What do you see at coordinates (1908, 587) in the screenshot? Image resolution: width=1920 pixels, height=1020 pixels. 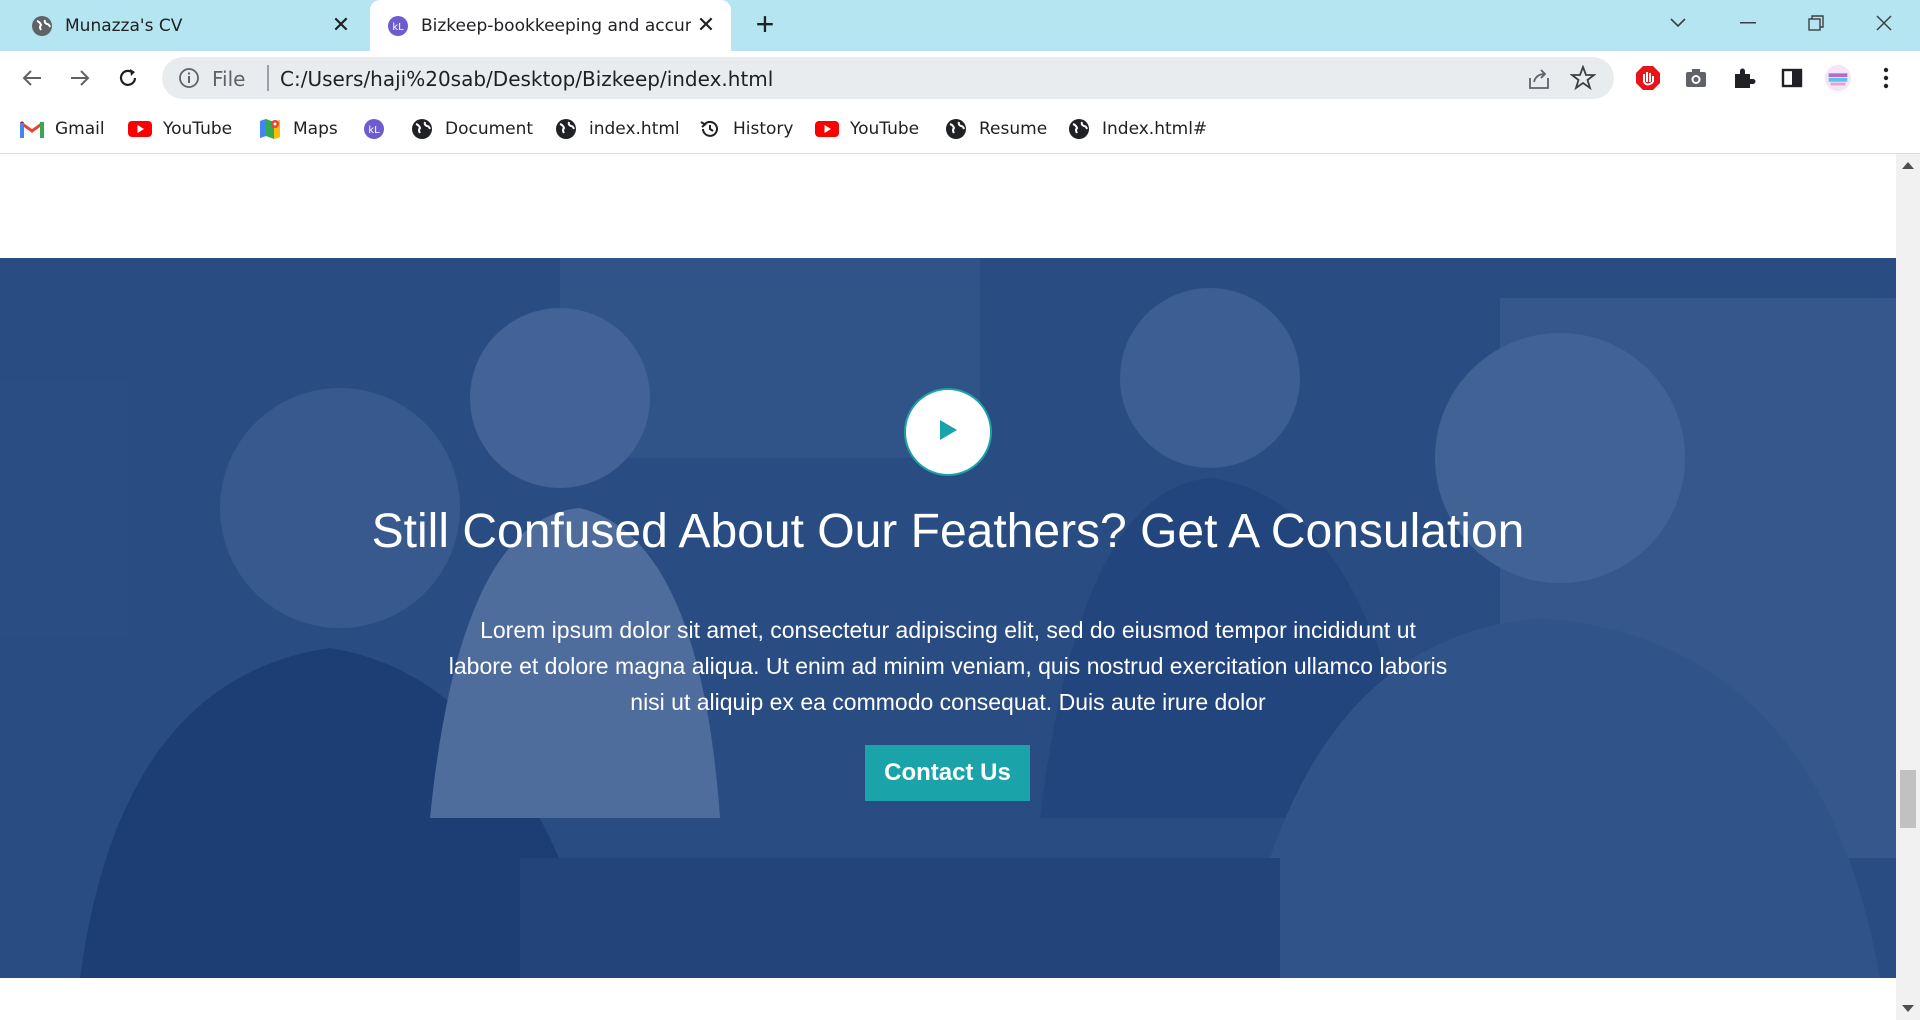 I see `page-scrollbar` at bounding box center [1908, 587].